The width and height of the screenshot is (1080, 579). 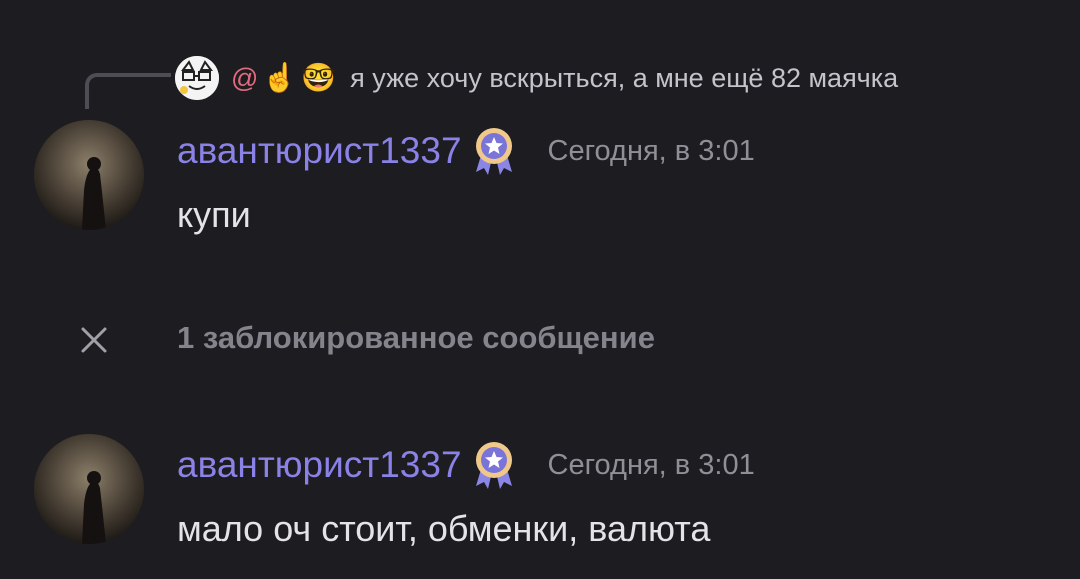 What do you see at coordinates (416, 338) in the screenshot?
I see `blocked-messages-label: 1 заблокированное сообщение` at bounding box center [416, 338].